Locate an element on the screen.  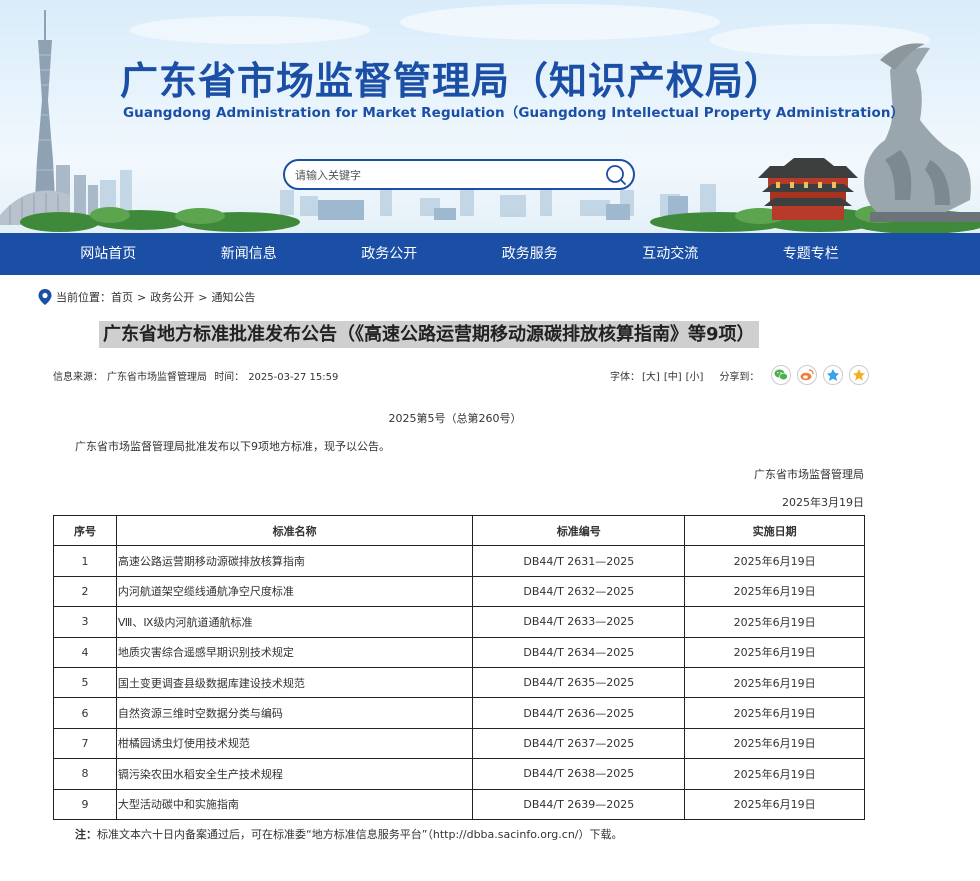
cell-standard-name: 大型活动碳中和实施指南 is located at coordinates (294, 804).